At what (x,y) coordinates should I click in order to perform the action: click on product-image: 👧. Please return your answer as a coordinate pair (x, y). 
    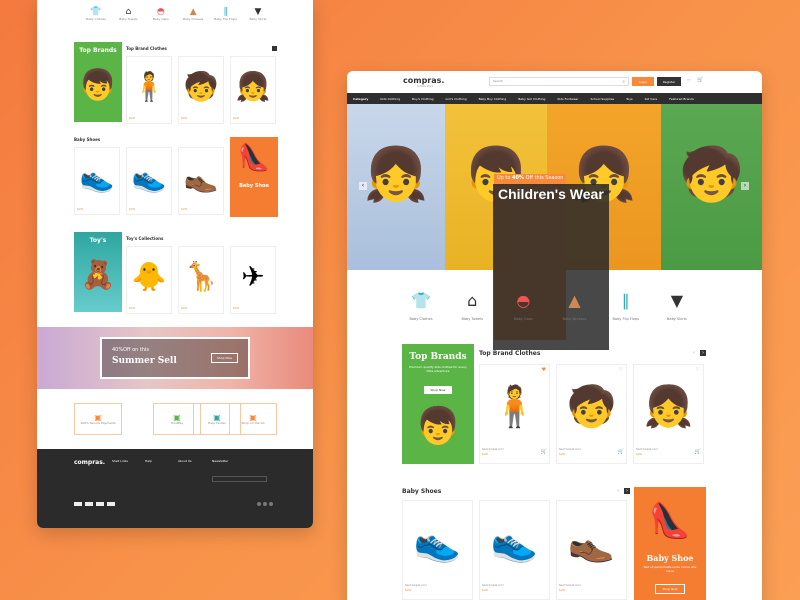
    Looking at the image, I should click on (668, 406).